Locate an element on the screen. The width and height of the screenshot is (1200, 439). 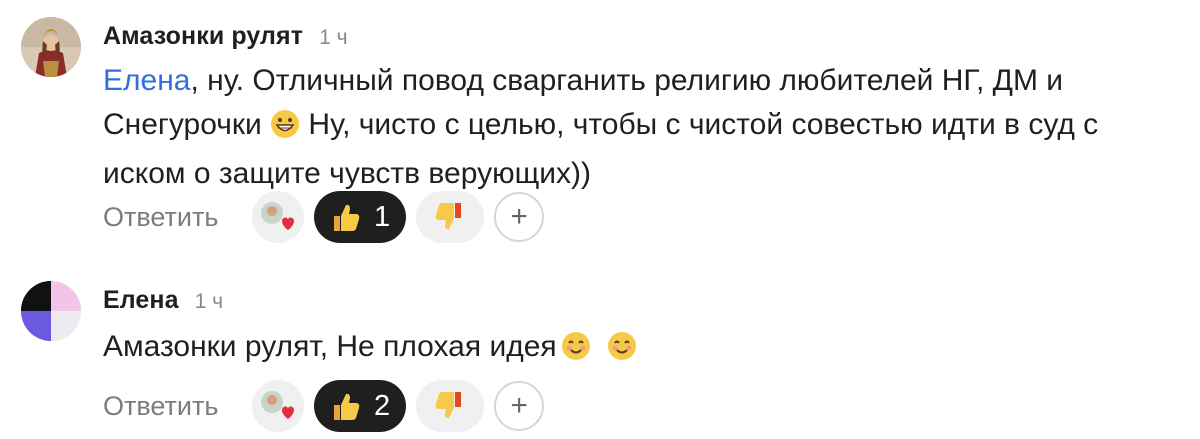
author-name: Елена is located at coordinates (141, 300).